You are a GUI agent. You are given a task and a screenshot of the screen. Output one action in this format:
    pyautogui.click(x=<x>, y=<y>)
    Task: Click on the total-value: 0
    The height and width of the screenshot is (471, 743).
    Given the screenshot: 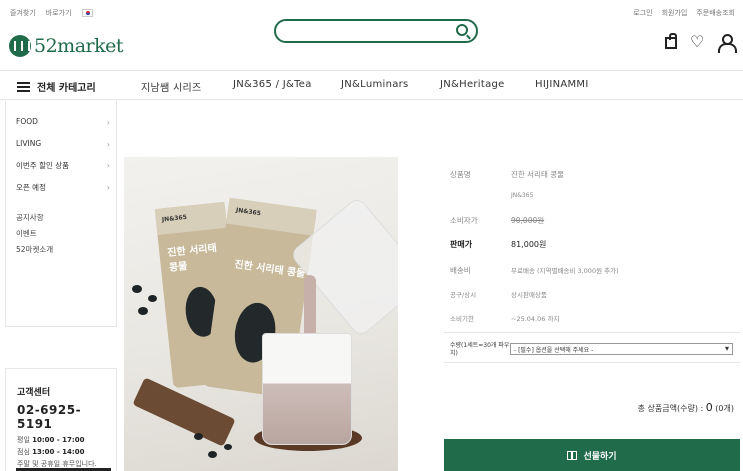 What is the action you would take?
    pyautogui.click(x=709, y=407)
    